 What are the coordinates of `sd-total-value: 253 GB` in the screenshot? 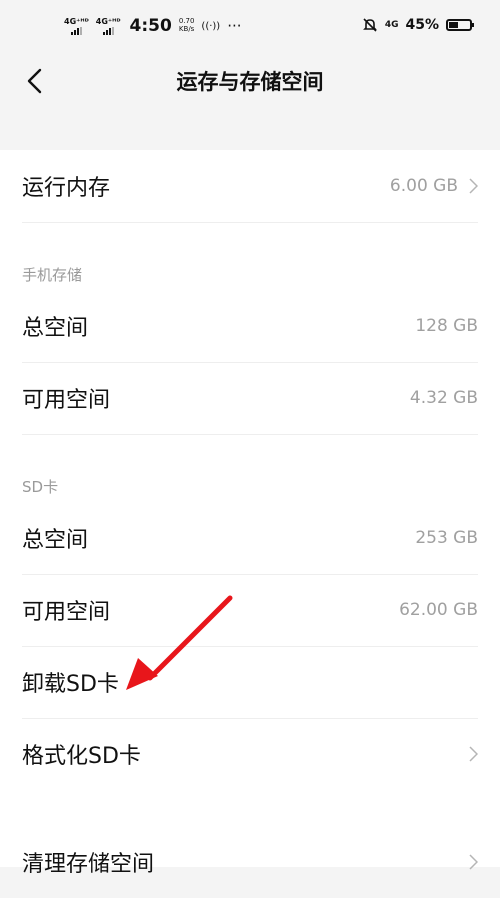 It's located at (446, 538).